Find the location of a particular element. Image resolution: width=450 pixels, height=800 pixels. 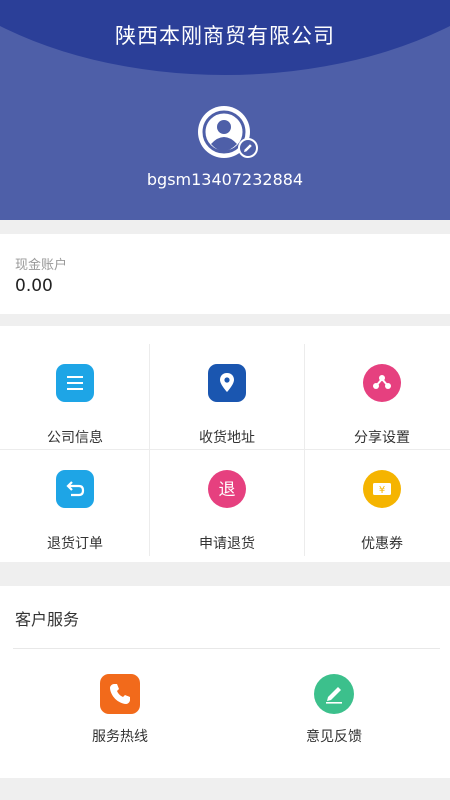

coupon-yen-icon: ¥ is located at coordinates (382, 489).